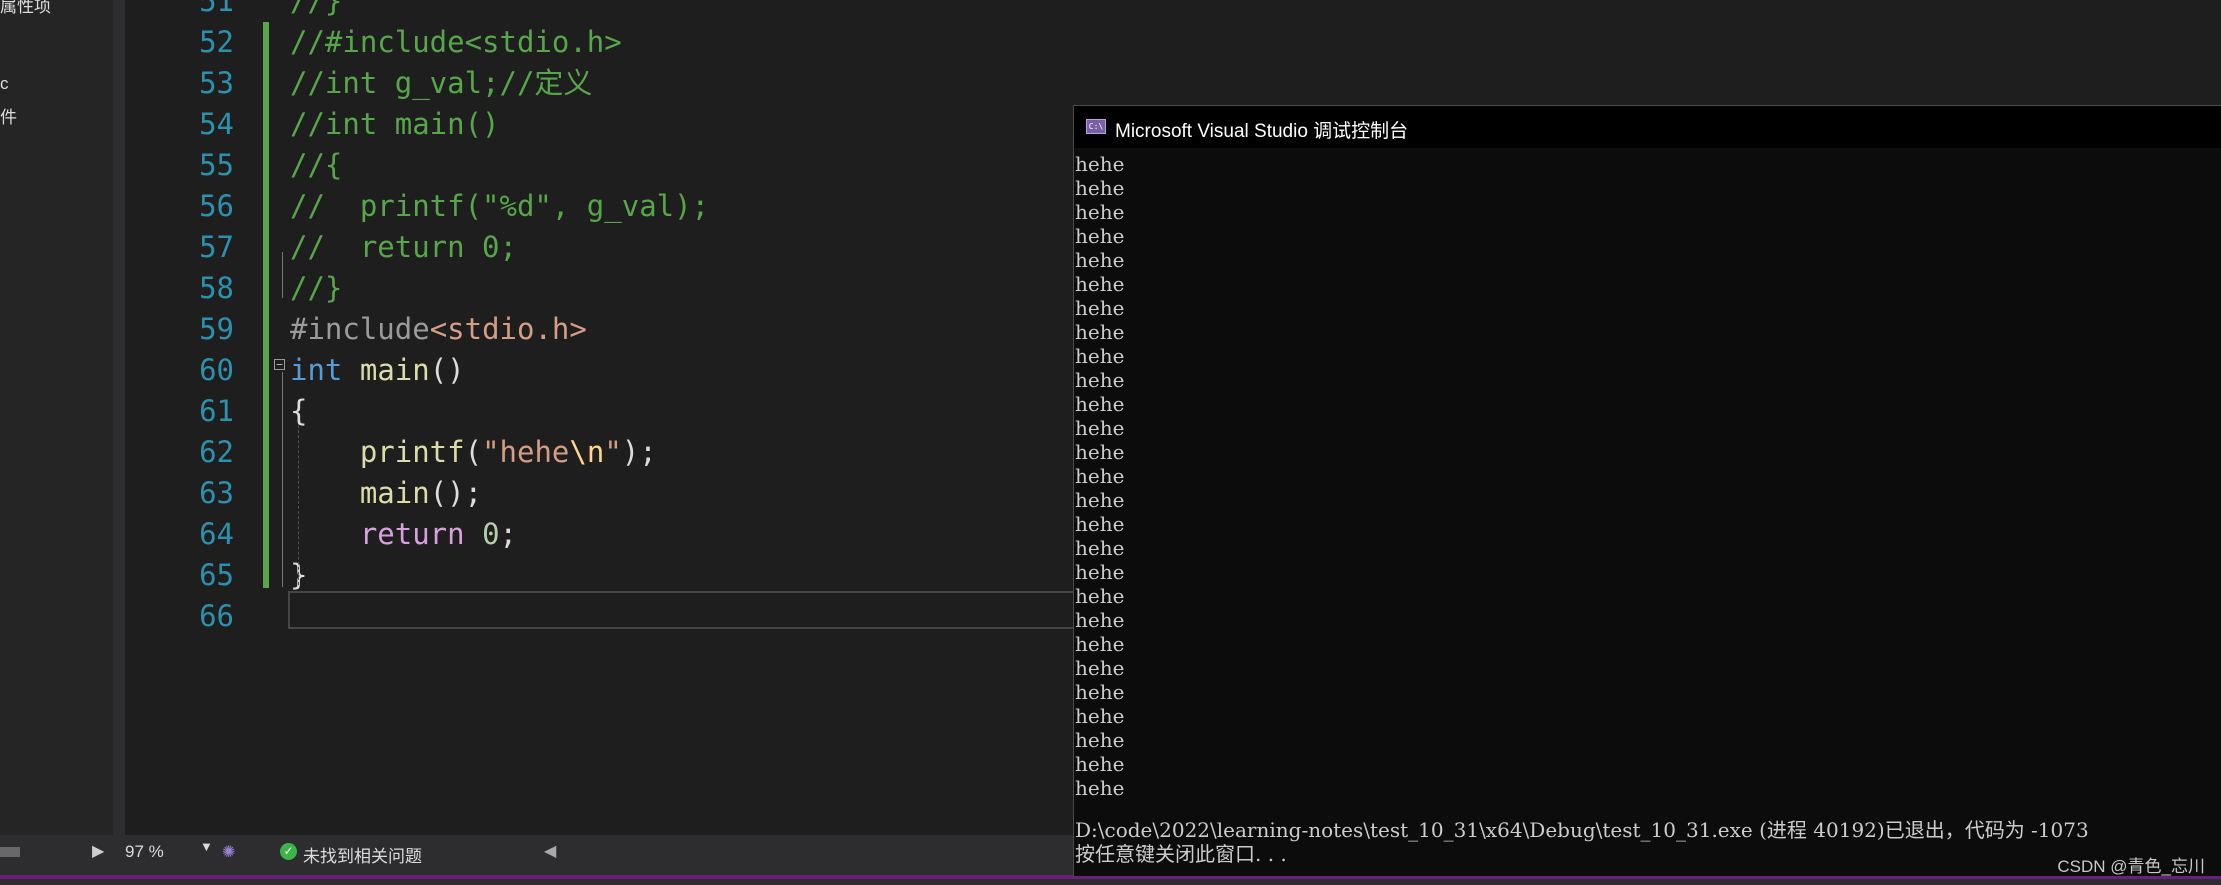  I want to click on line-number: 55, so click(216, 165).